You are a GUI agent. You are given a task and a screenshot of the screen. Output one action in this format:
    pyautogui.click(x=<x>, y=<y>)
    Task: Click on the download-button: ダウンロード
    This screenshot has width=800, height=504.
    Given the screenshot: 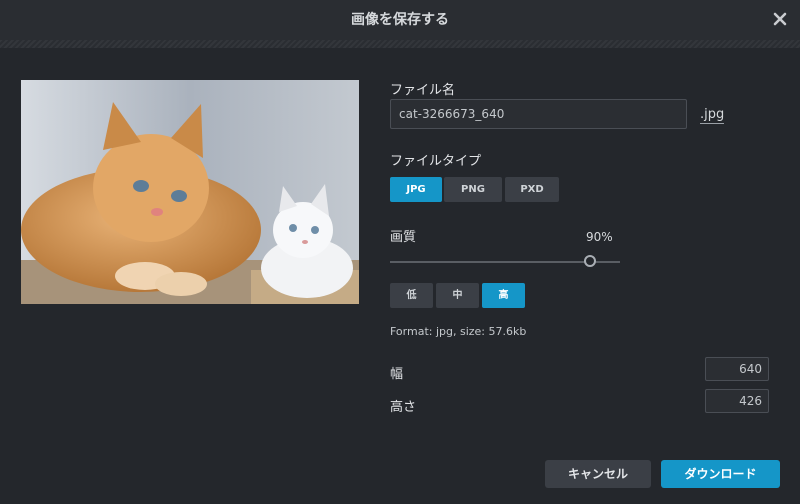 What is the action you would take?
    pyautogui.click(x=720, y=474)
    